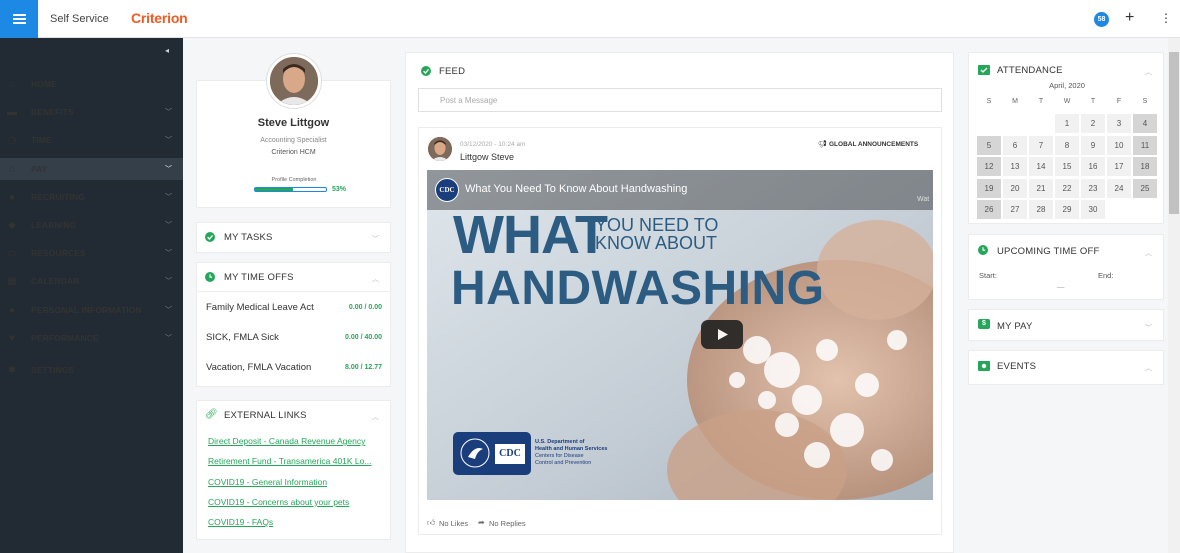 Image resolution: width=1180 pixels, height=553 pixels. Describe the element at coordinates (560, 442) in the screenshot. I see `hhs-label-line1: U.S. Department of` at that location.